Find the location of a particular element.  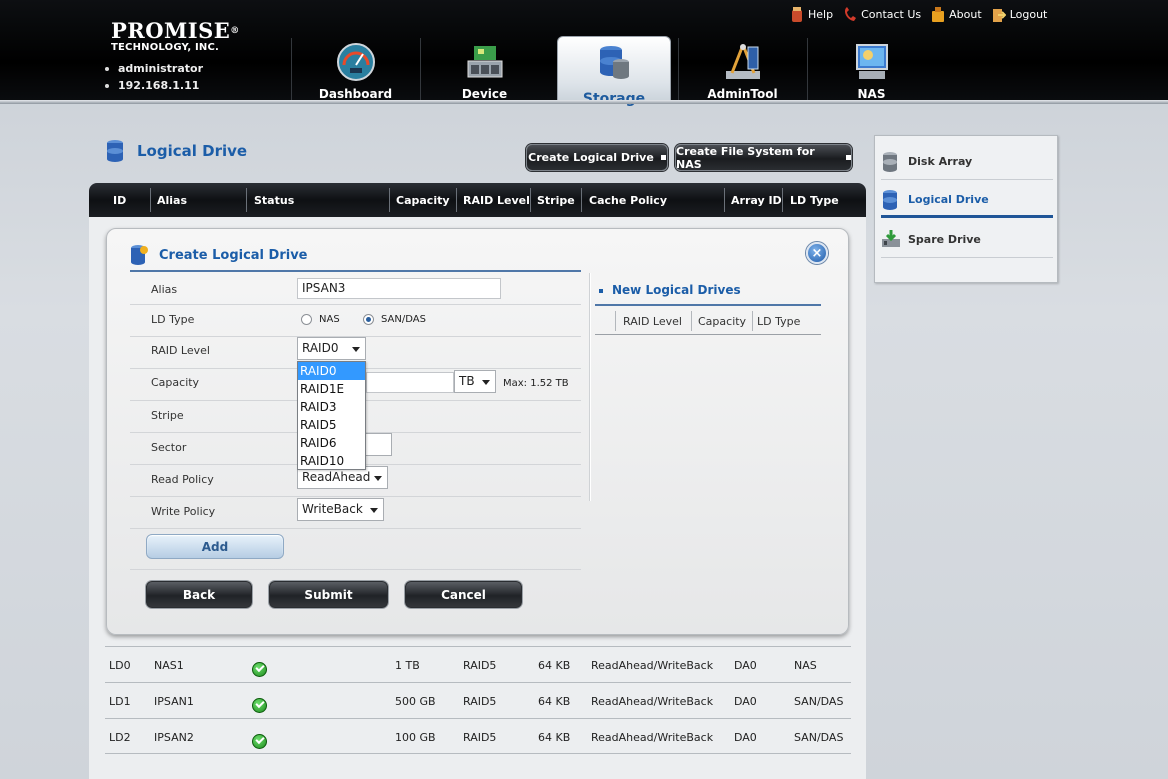

contact-us-link: Contact Us is located at coordinates (882, 14).